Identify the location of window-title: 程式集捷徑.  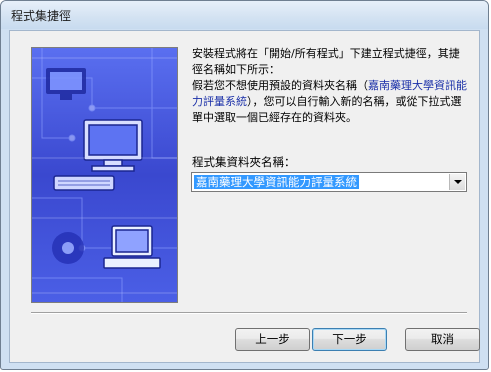
(41, 16).